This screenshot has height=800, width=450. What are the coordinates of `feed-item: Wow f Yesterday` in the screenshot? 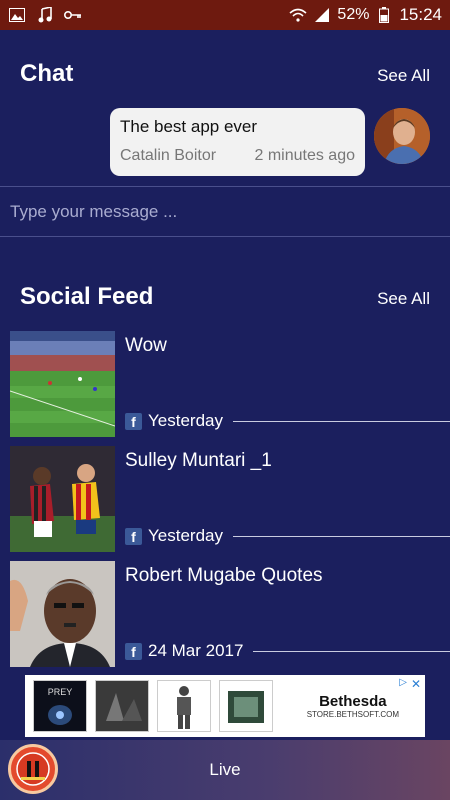 It's located at (230, 384).